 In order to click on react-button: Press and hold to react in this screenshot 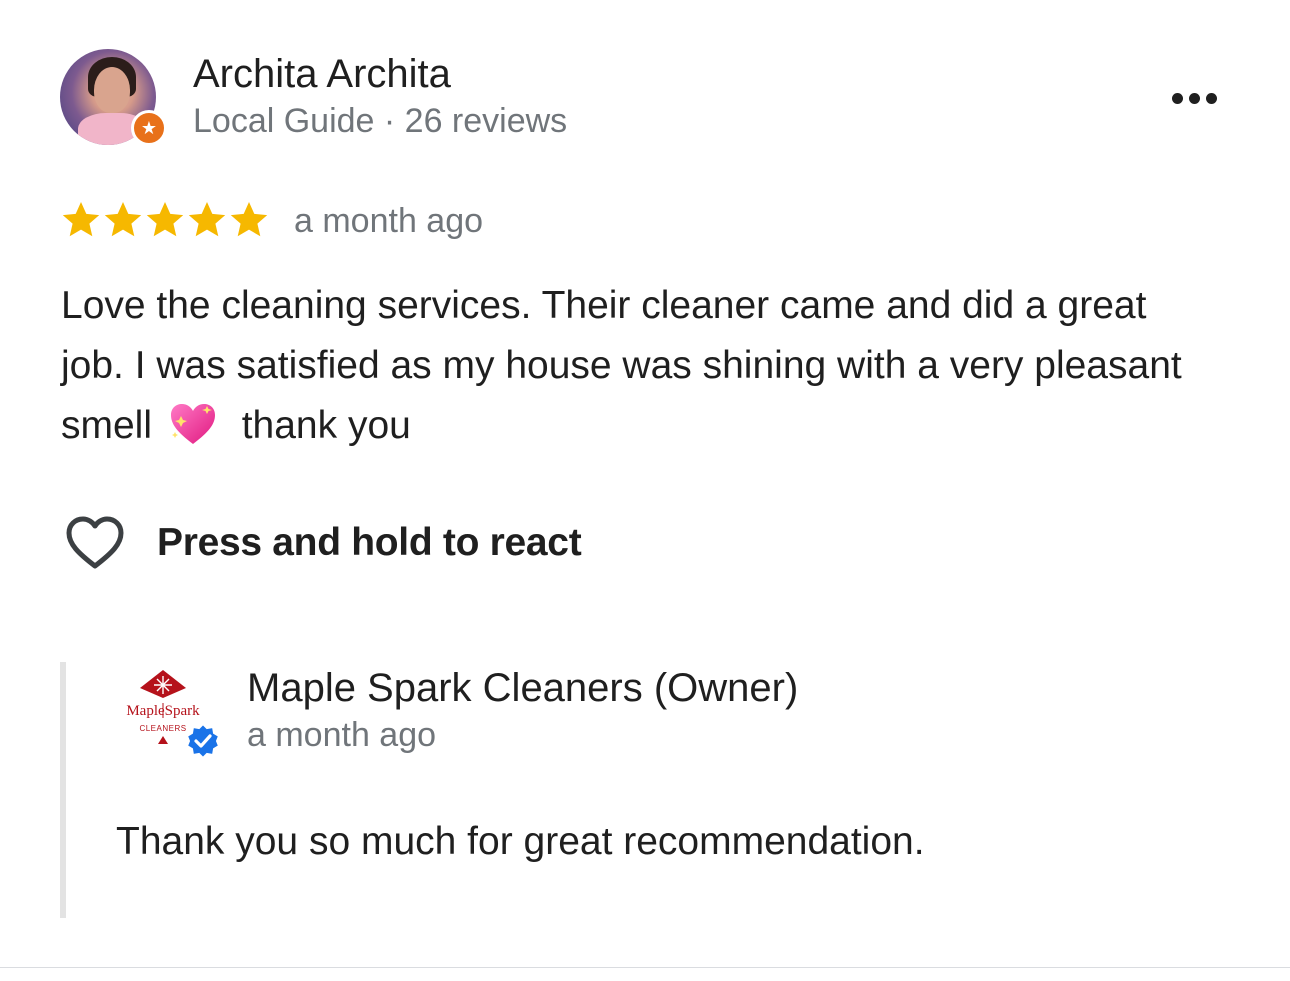, I will do `click(323, 543)`.